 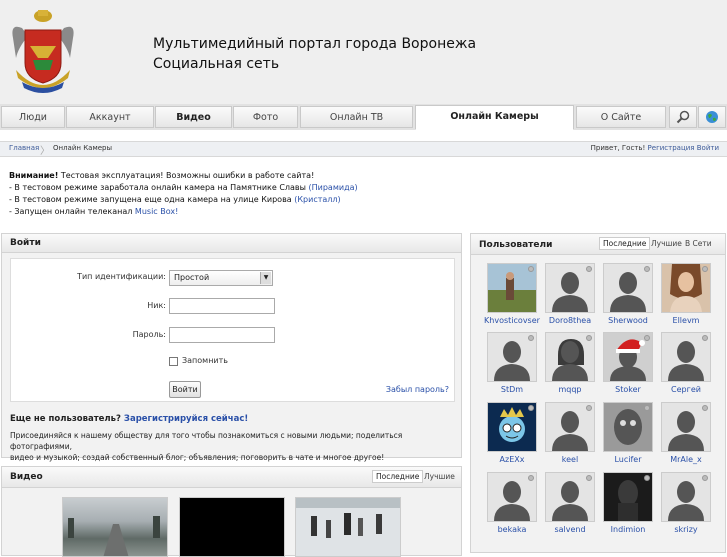 What do you see at coordinates (193, 117) in the screenshot?
I see `tab-video: Видео` at bounding box center [193, 117].